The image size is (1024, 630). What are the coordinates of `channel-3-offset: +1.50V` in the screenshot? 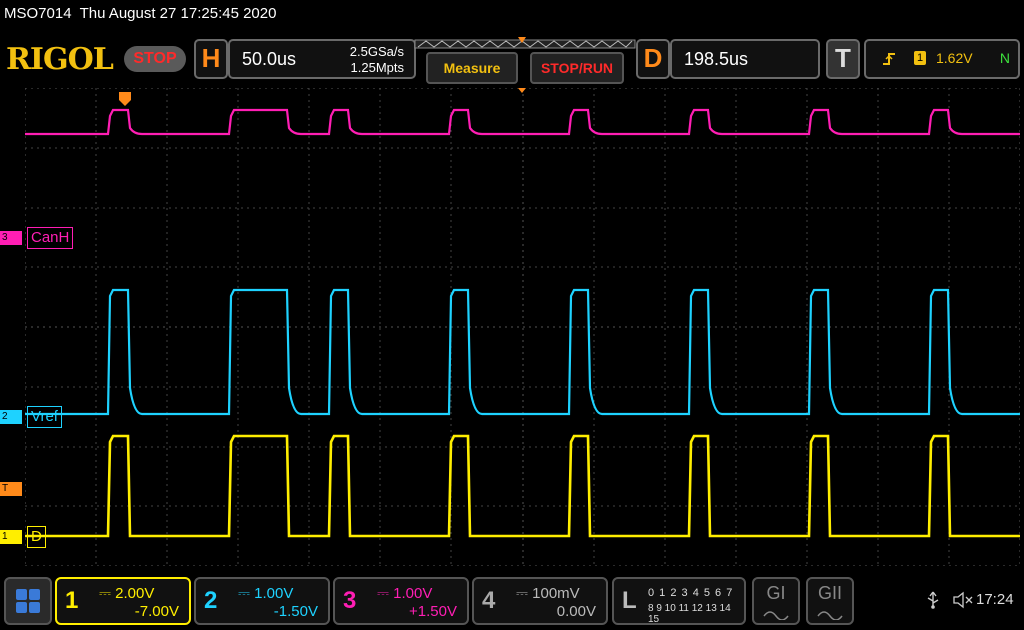 It's located at (433, 611).